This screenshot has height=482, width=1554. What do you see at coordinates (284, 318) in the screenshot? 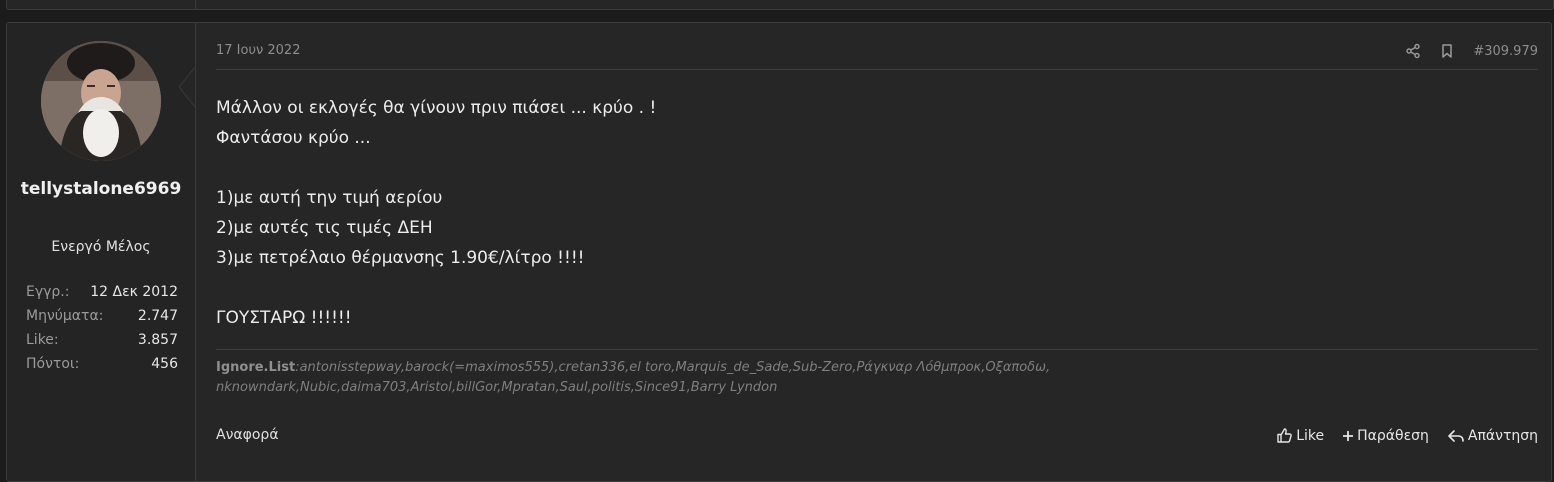
I see `body-line: ΓΟΥΣΤΑΡΩ !!!!!!` at bounding box center [284, 318].